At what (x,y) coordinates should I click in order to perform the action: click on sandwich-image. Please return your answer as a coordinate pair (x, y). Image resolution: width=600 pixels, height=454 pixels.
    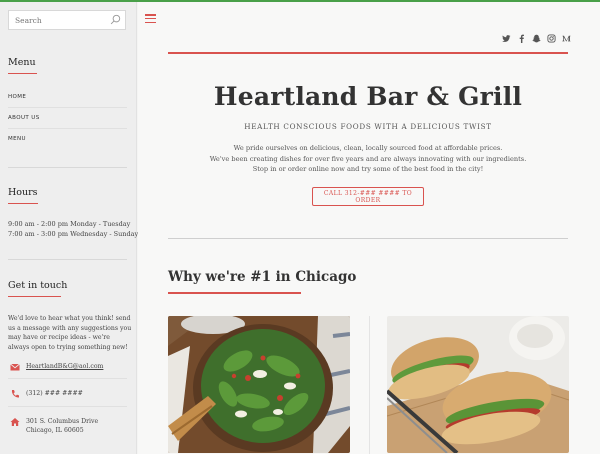
    Looking at the image, I should click on (478, 384).